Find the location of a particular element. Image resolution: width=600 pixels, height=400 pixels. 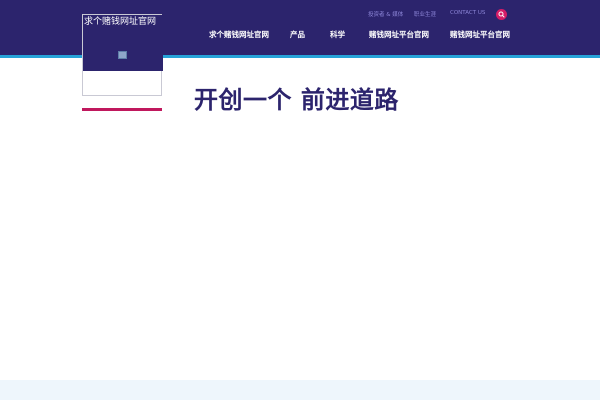

nav-item-platform-2: 赌钱网址平台官网 is located at coordinates (480, 34).